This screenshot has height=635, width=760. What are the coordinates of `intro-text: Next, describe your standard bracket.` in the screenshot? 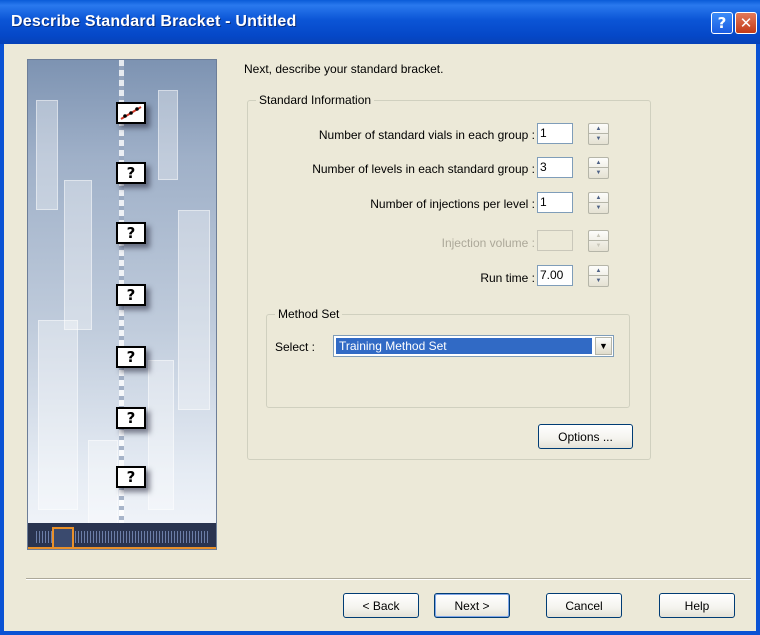 It's located at (344, 69).